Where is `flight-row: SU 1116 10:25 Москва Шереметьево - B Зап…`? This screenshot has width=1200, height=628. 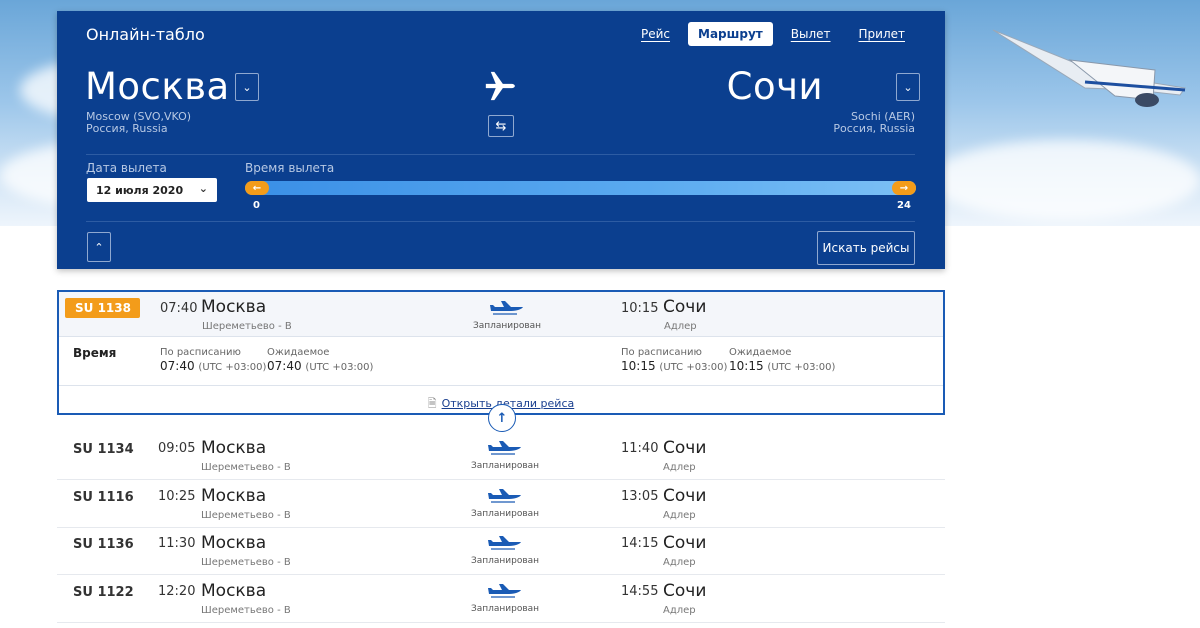
flight-row: SU 1116 10:25 Москва Шереметьево - B Зап… is located at coordinates (501, 504).